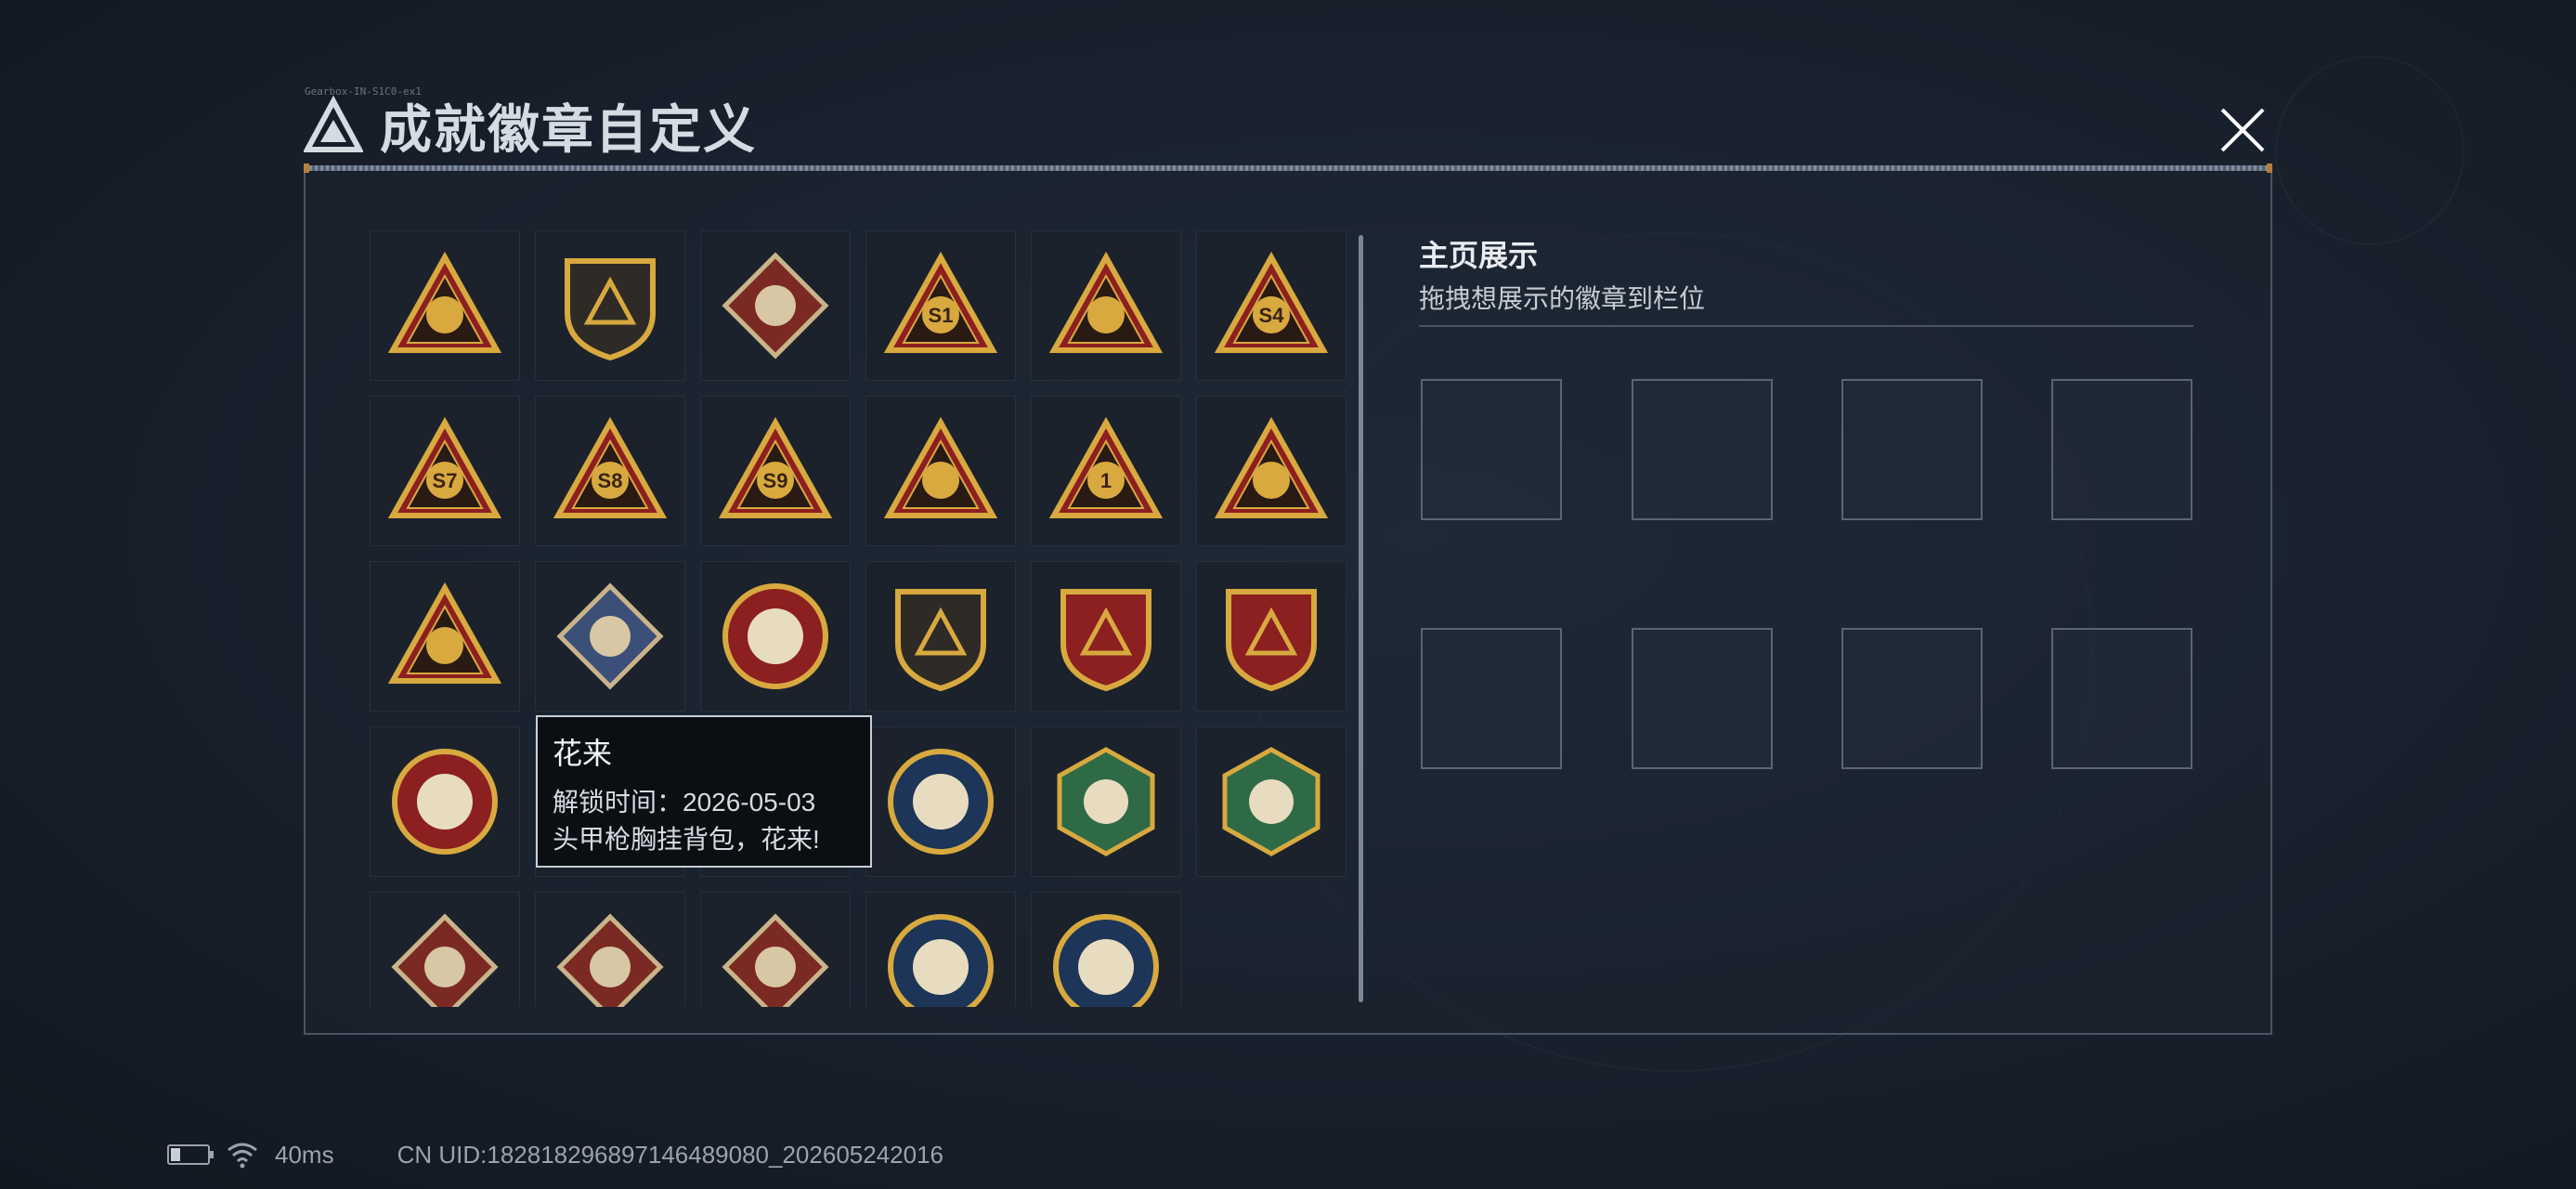  What do you see at coordinates (941, 302) in the screenshot?
I see `s1-balloon-triangle-badge-icon: S1` at bounding box center [941, 302].